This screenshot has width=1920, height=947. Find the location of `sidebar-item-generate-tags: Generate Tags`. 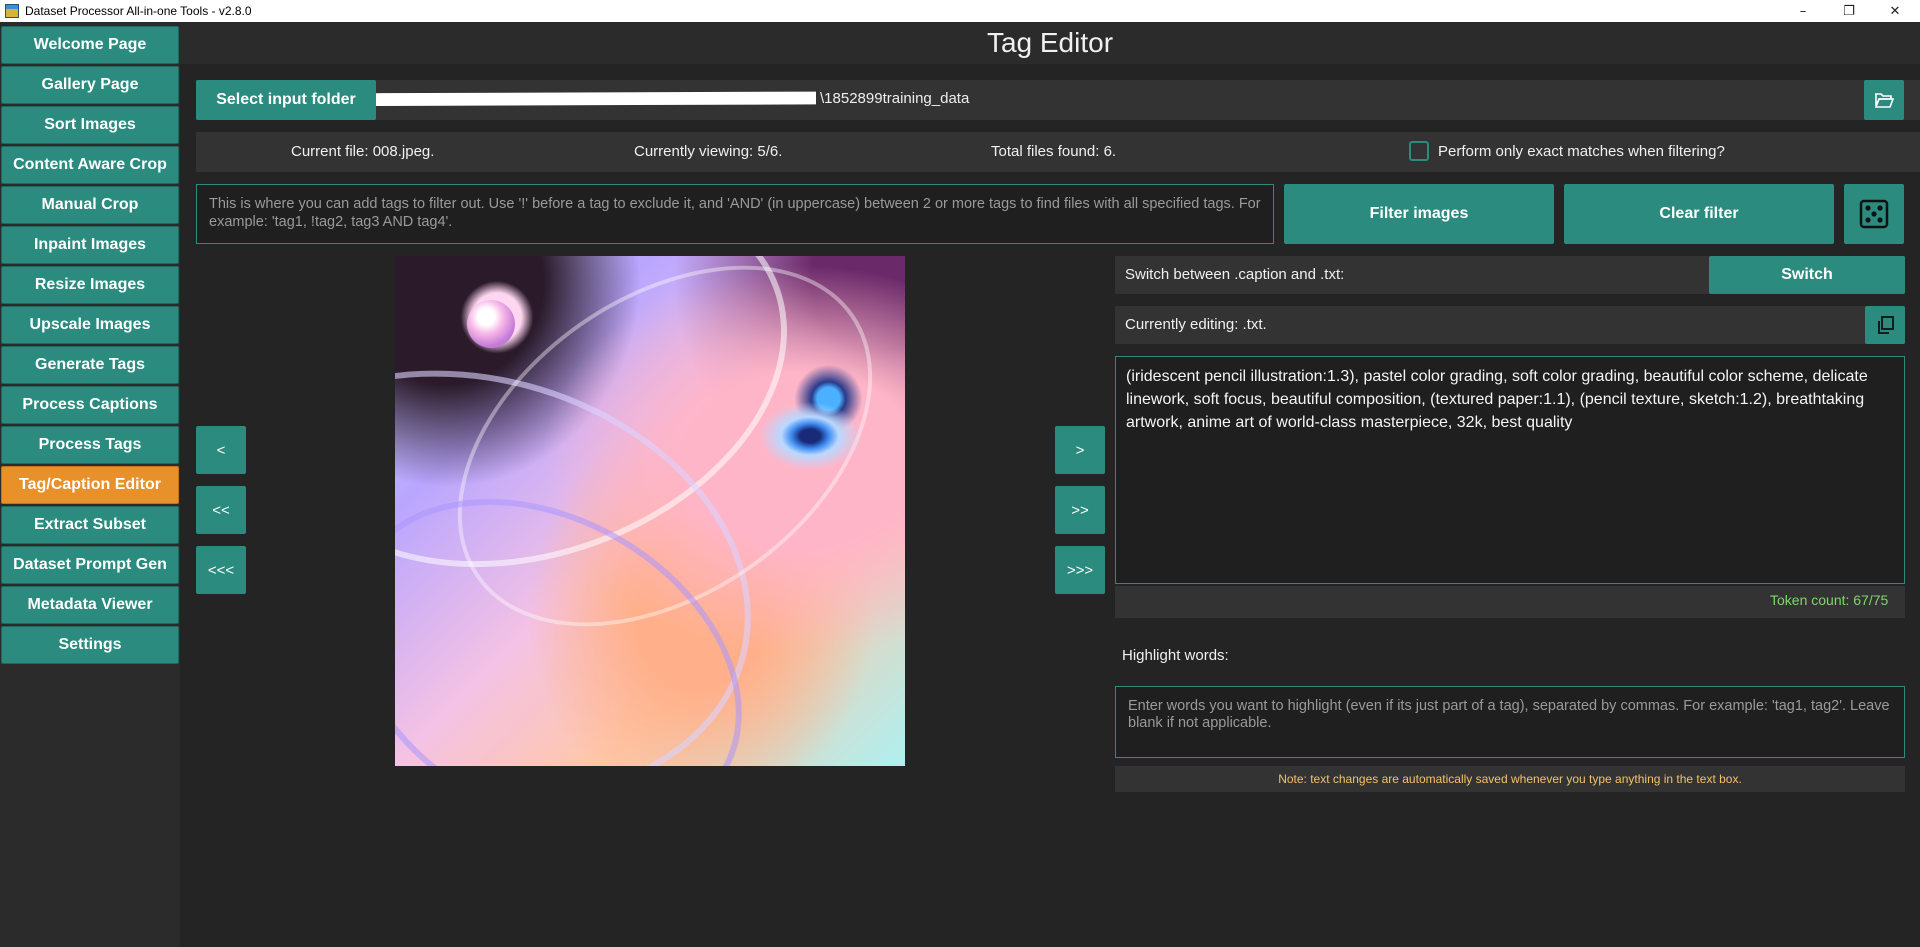

sidebar-item-generate-tags: Generate Tags is located at coordinates (90, 365).